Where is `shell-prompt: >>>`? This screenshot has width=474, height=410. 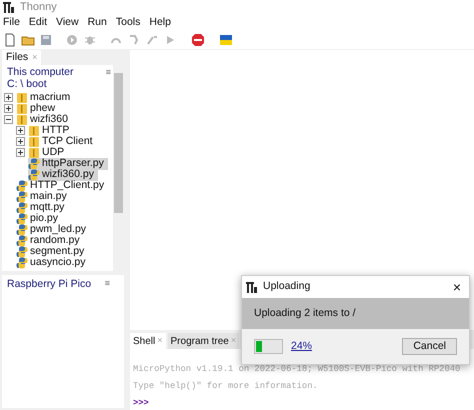 shell-prompt: >>> is located at coordinates (141, 403).